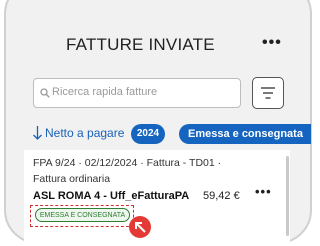 Image resolution: width=320 pixels, height=246 pixels. I want to click on filter-button, so click(268, 93).